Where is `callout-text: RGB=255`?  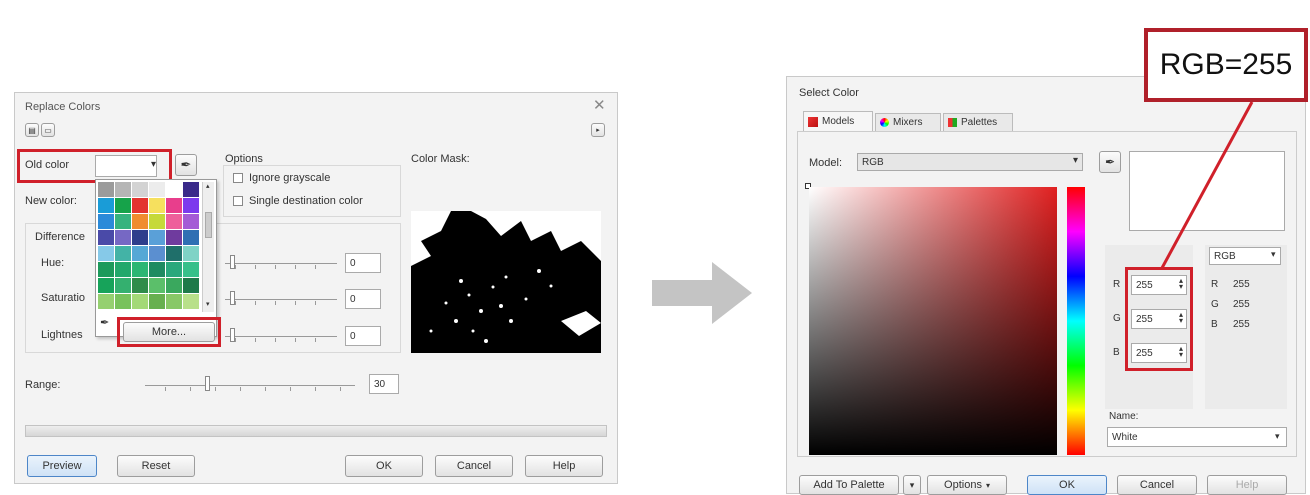 callout-text: RGB=255 is located at coordinates (1226, 64).